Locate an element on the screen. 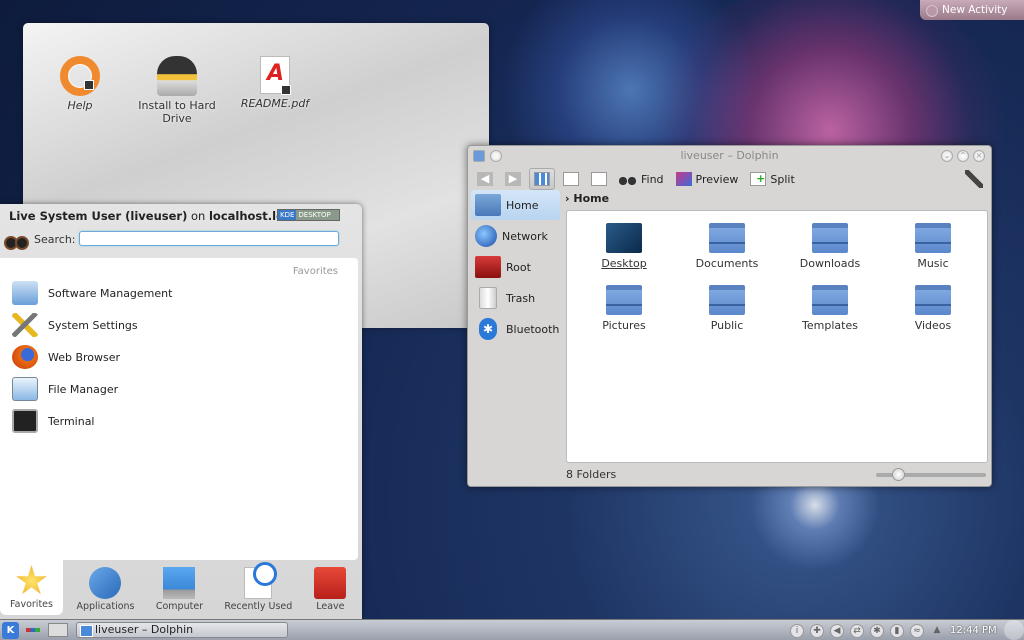 This screenshot has width=1024, height=640. dashboard-cashew-icon is located at coordinates (1014, 630).